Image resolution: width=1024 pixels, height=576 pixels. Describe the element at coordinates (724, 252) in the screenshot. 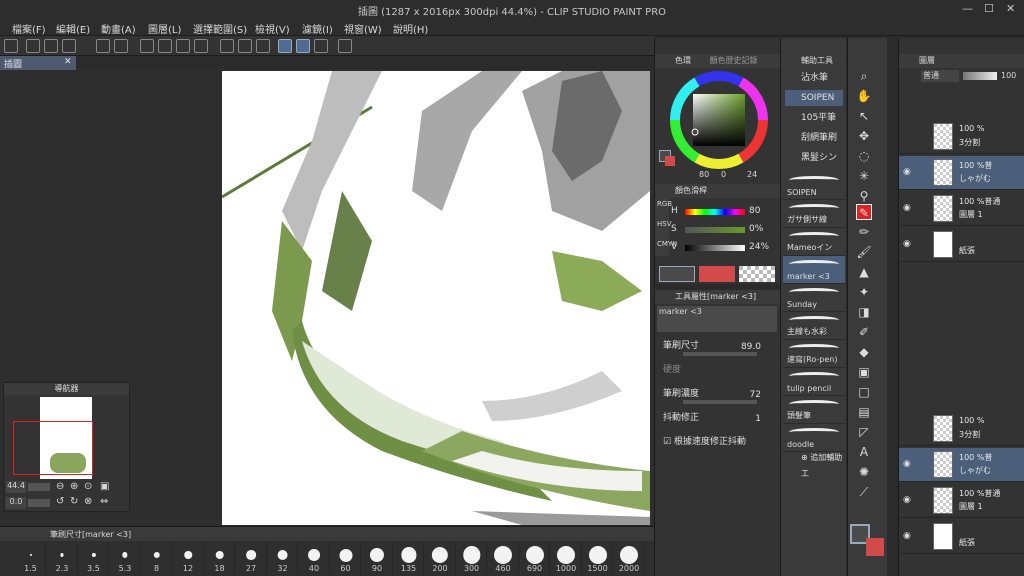

I see `slider-v: V 24%` at that location.